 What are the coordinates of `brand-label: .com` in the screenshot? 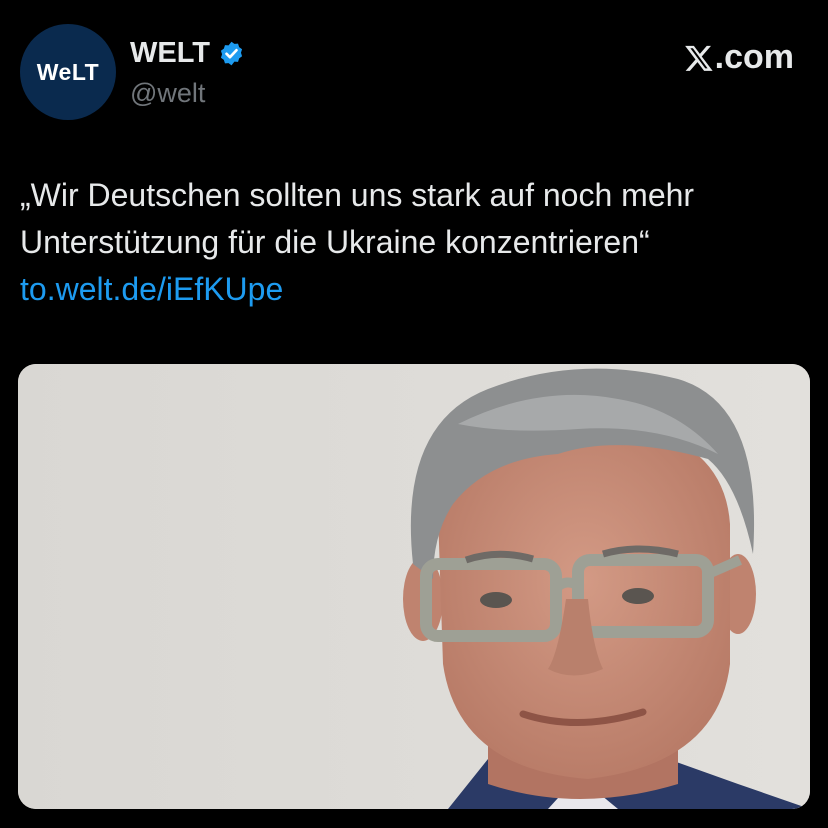 It's located at (754, 57).